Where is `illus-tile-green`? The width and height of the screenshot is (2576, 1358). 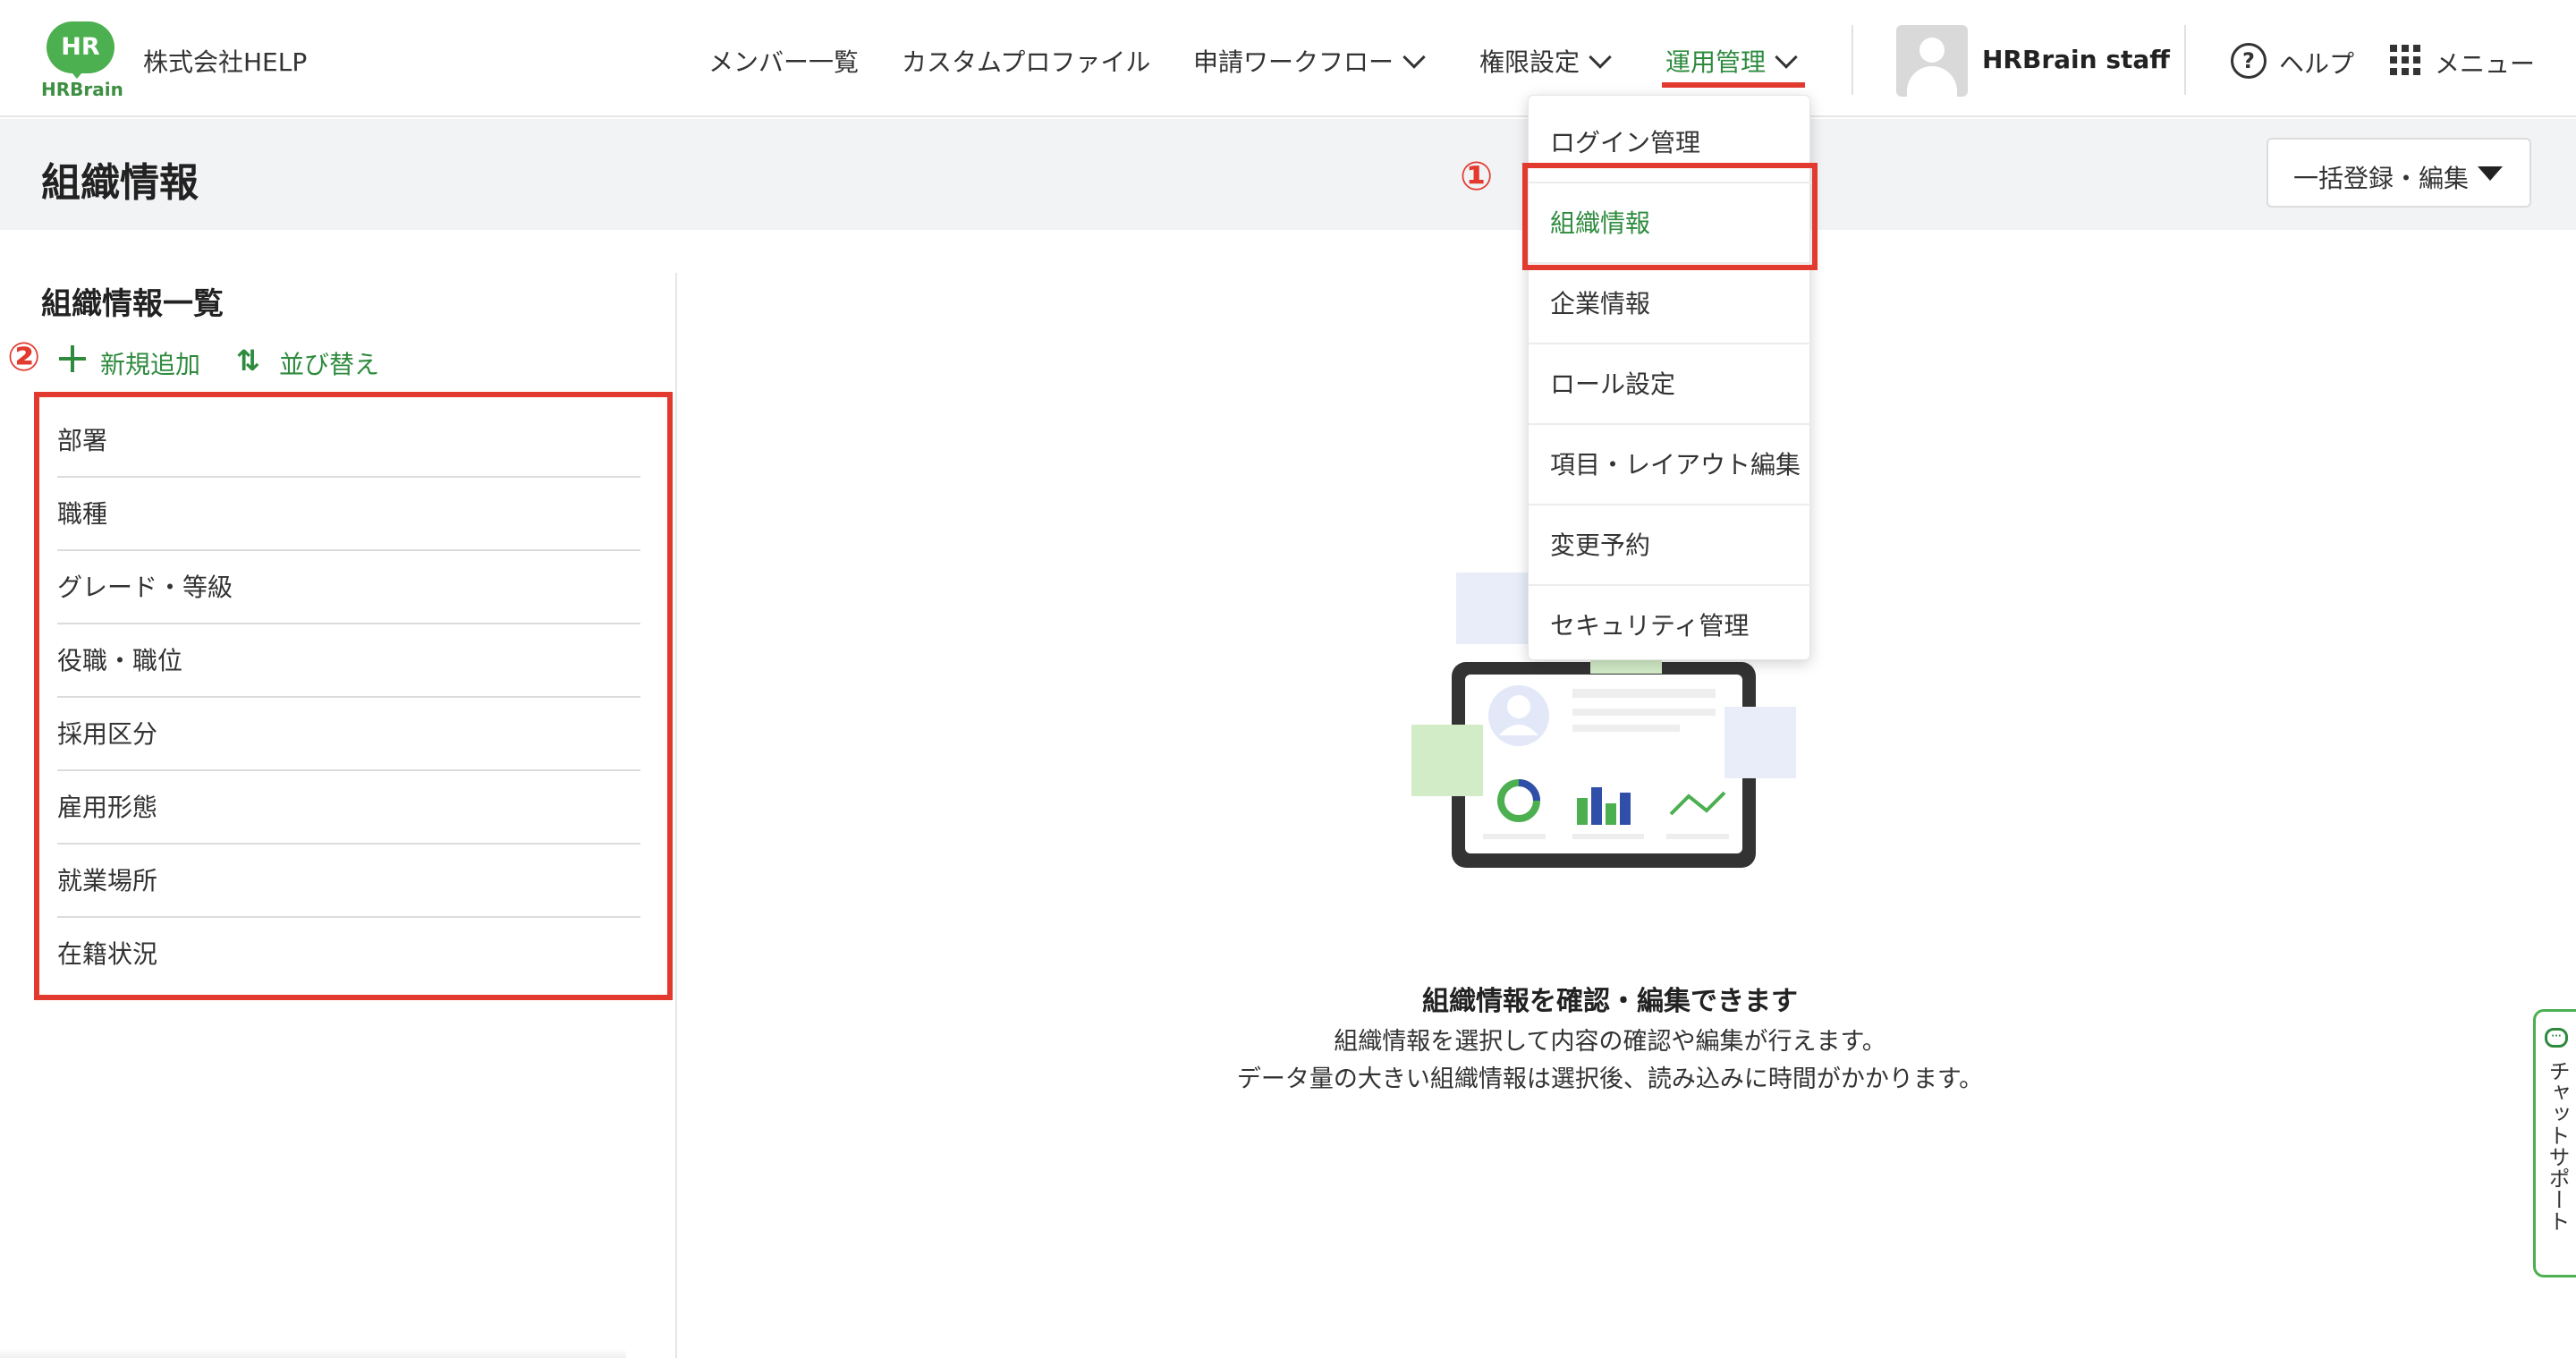 illus-tile-green is located at coordinates (1447, 760).